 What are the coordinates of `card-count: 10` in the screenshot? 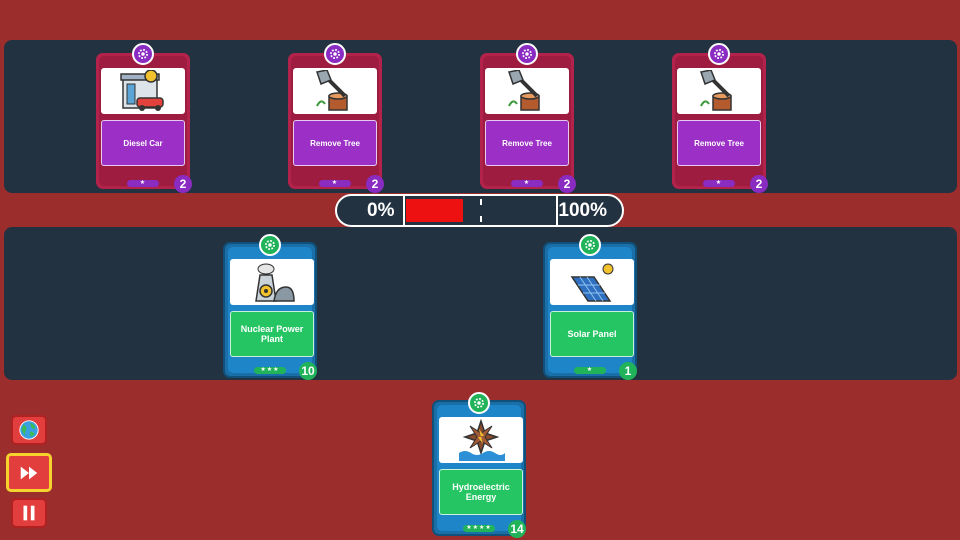 It's located at (308, 371).